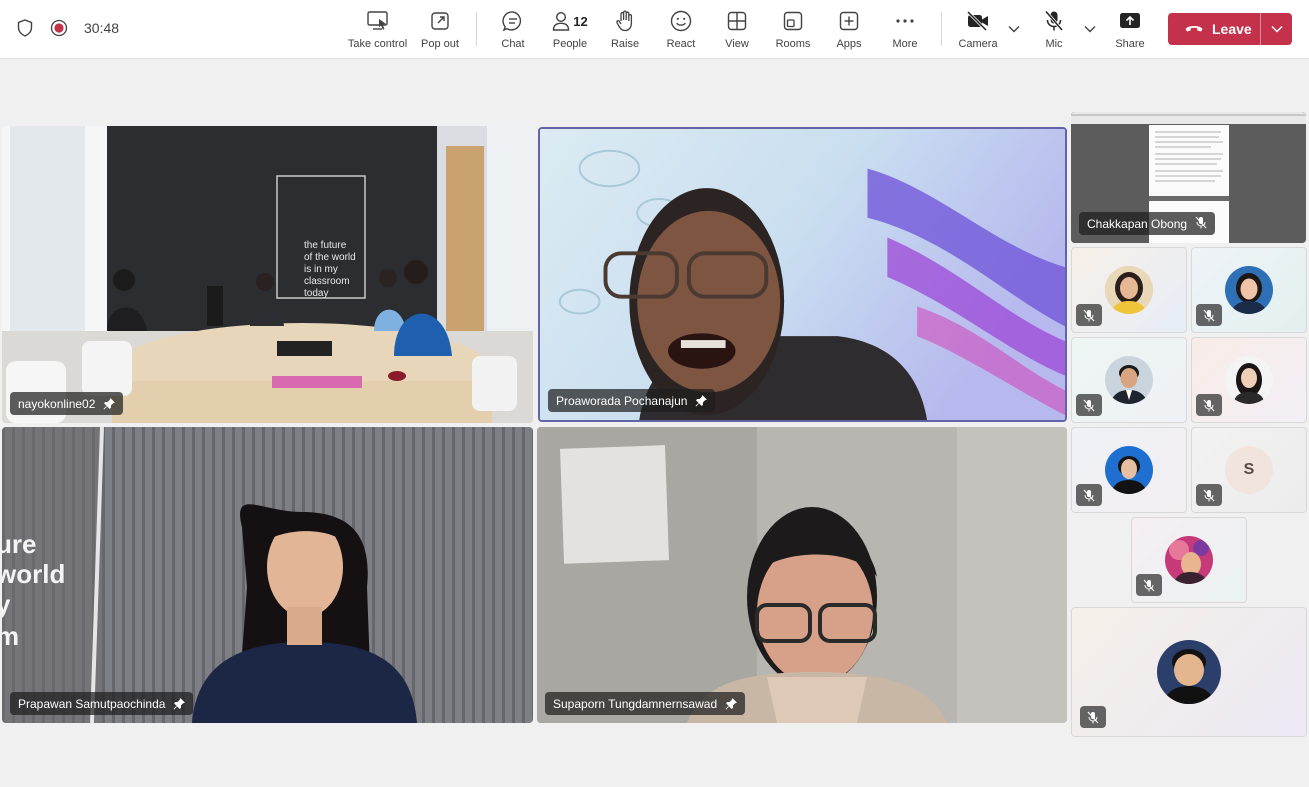 The width and height of the screenshot is (1309, 787). I want to click on people-button: 12 People, so click(570, 31).